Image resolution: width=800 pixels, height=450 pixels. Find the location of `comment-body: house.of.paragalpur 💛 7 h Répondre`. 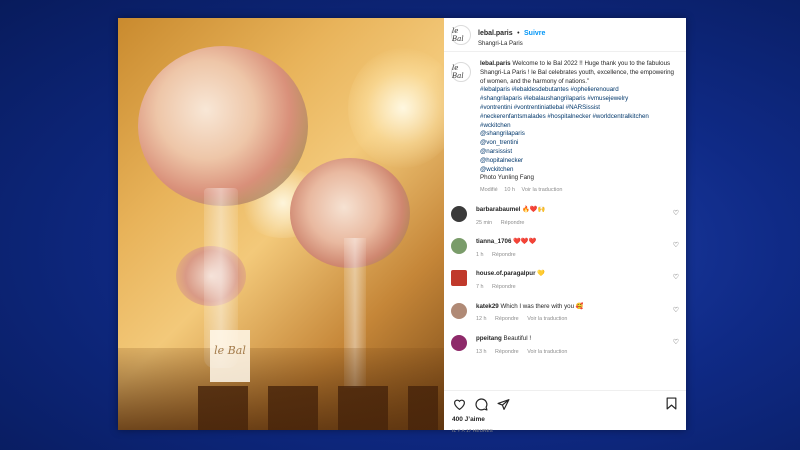

comment-body: house.of.paragalpur 💛 7 h Répondre is located at coordinates (571, 280).